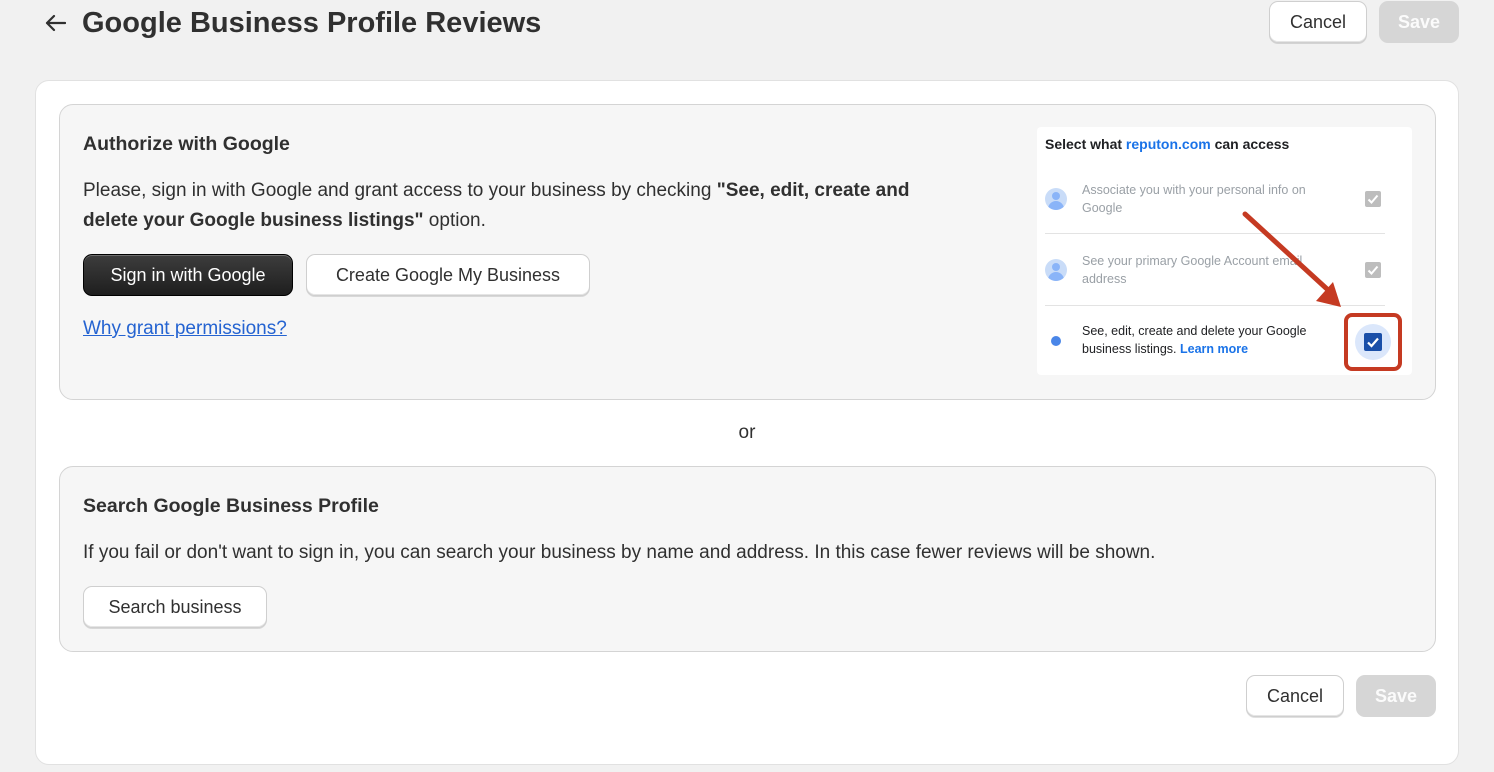  What do you see at coordinates (312, 23) in the screenshot?
I see `page-title: Google Business Profile Reviews` at bounding box center [312, 23].